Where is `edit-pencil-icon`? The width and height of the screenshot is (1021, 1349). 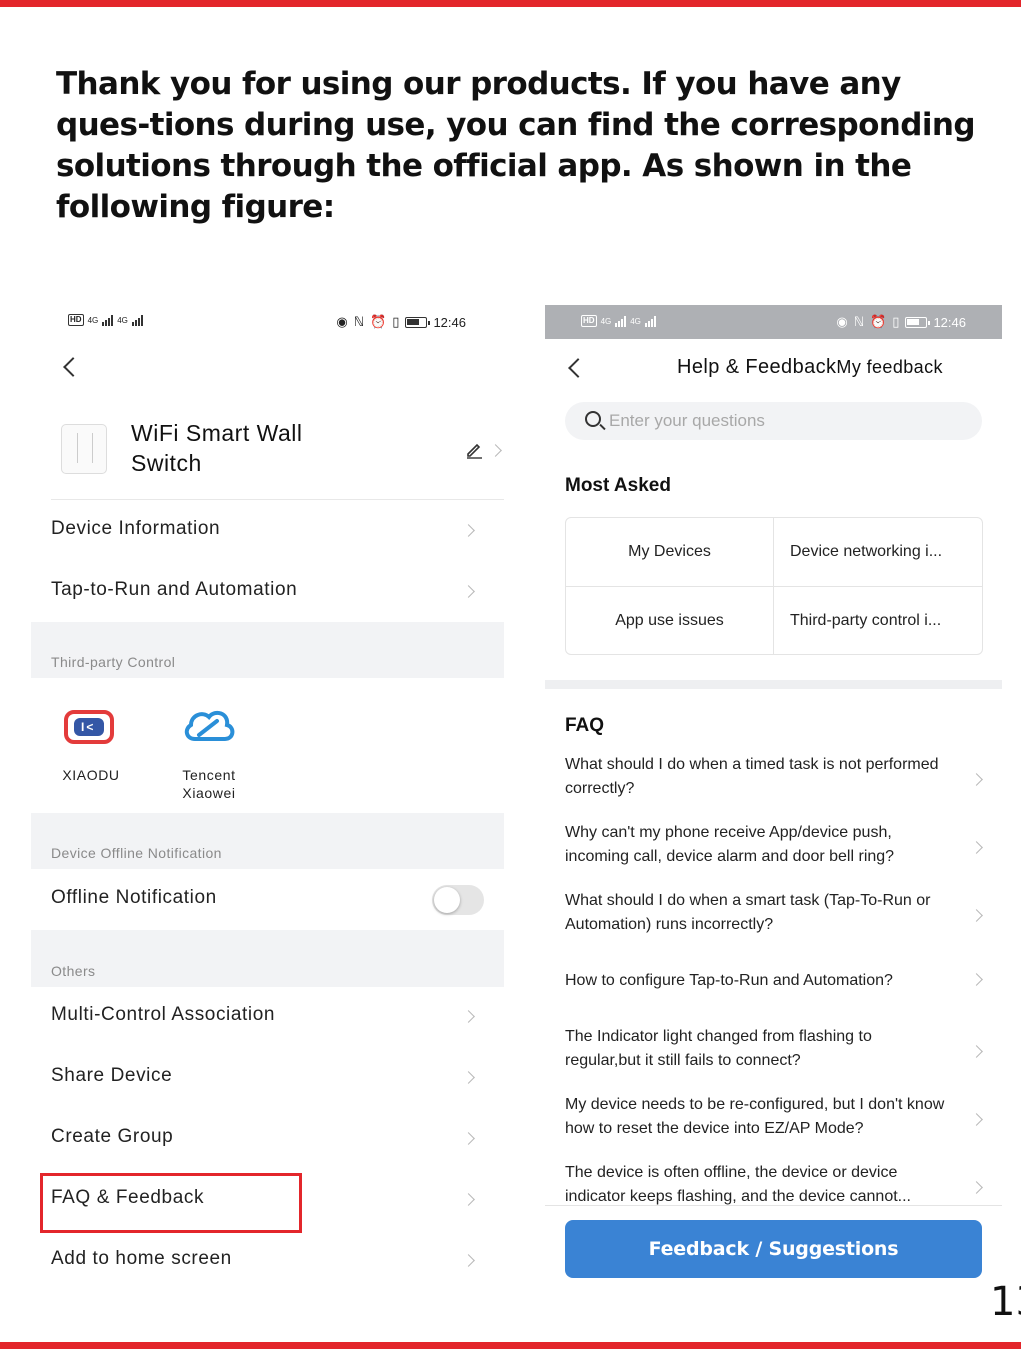 edit-pencil-icon is located at coordinates (474, 450).